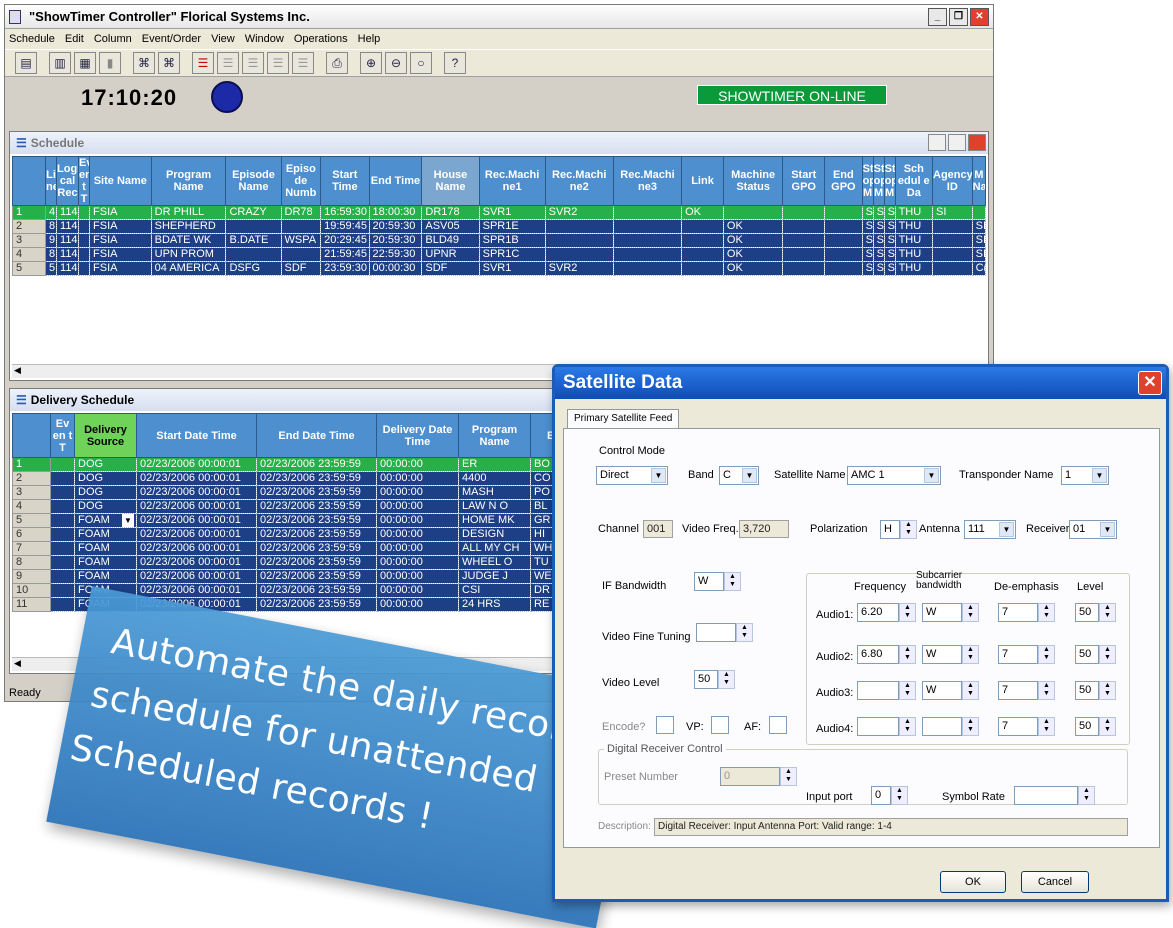 Image resolution: width=1173 pixels, height=928 pixels. What do you see at coordinates (253, 268) in the screenshot?
I see `cell-episode-name: DSFG` at bounding box center [253, 268].